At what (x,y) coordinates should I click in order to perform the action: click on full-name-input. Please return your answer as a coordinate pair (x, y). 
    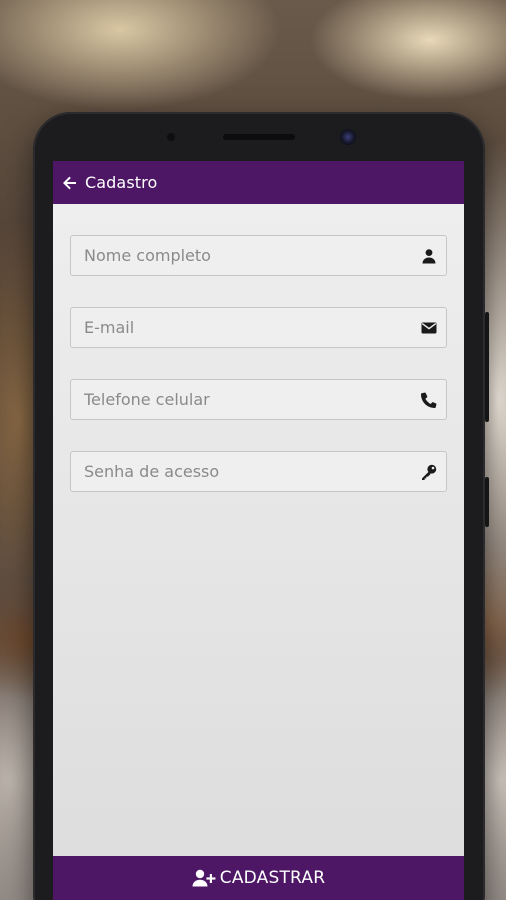
    Looking at the image, I should click on (258, 255).